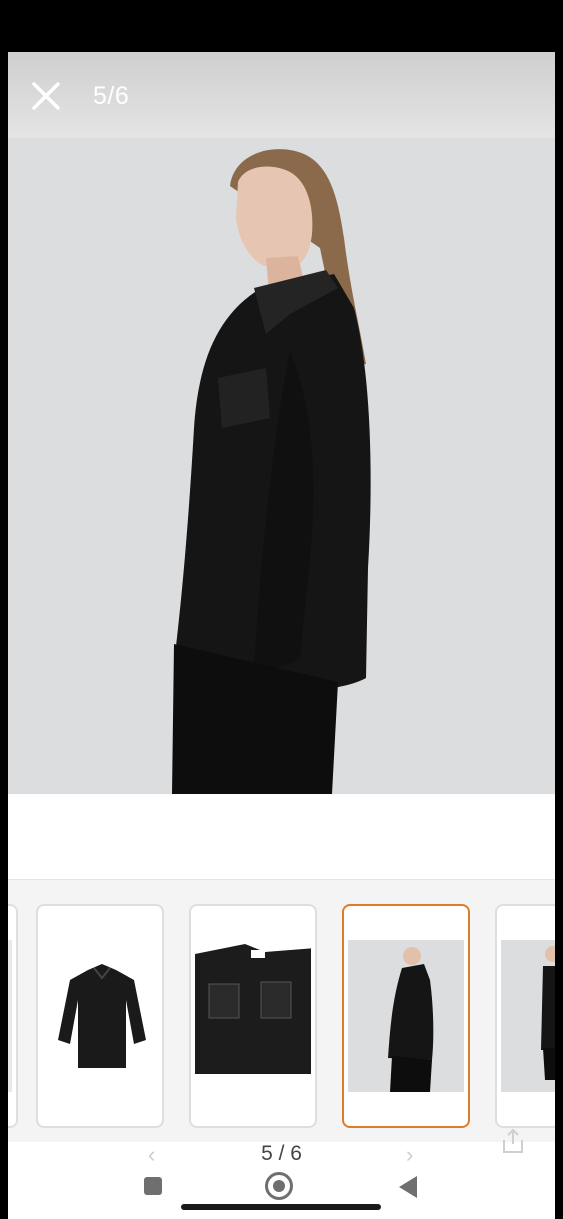 The image size is (563, 1219). Describe the element at coordinates (281, 1207) in the screenshot. I see `gesture-pill` at that location.